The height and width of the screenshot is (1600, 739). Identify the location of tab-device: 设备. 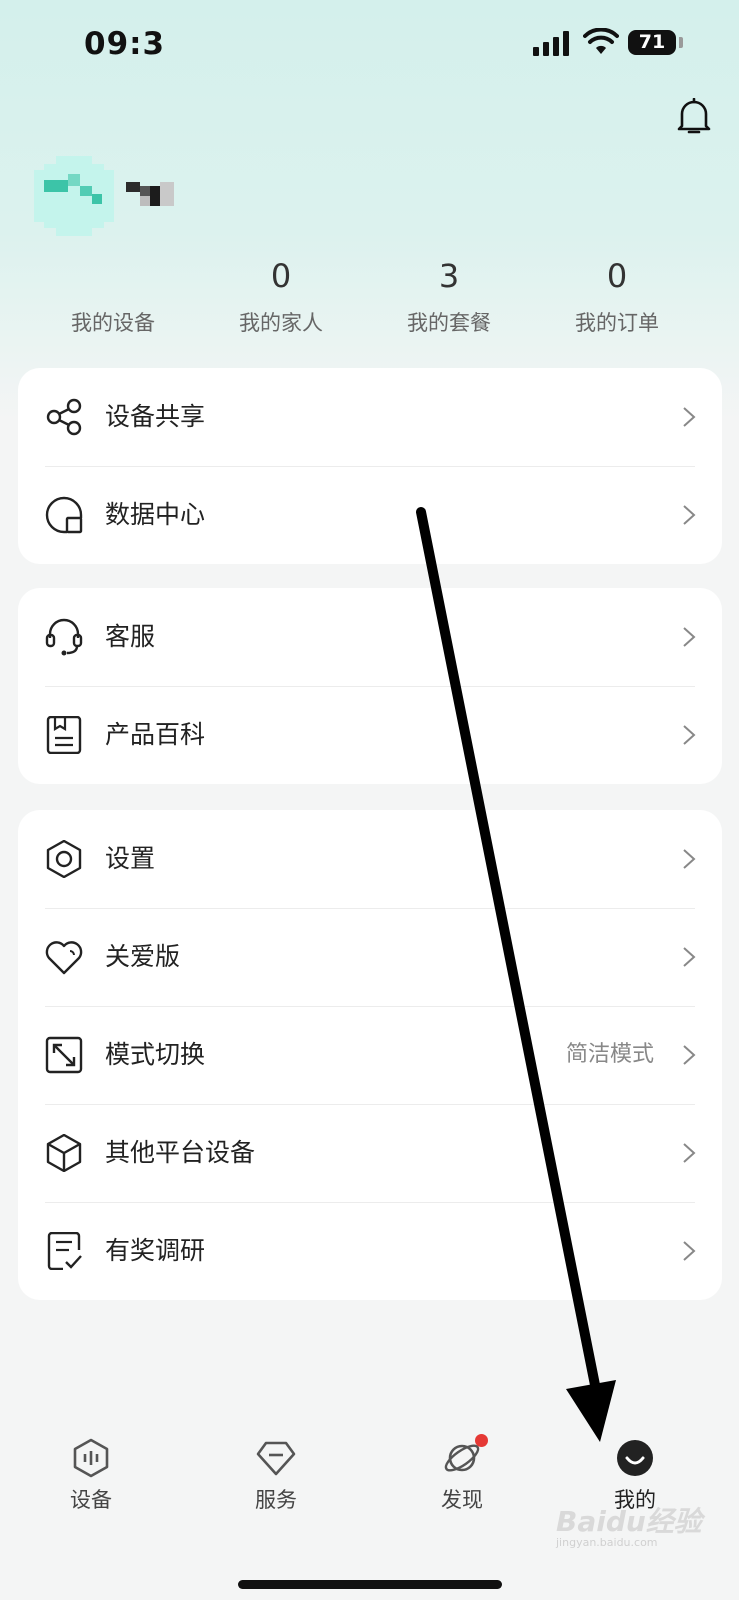
(91, 1467).